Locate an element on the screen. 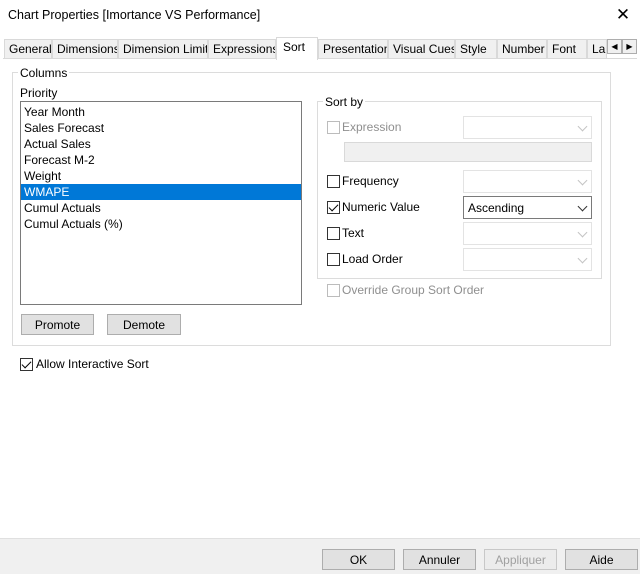  list-item: Sales Forecast is located at coordinates (161, 128).